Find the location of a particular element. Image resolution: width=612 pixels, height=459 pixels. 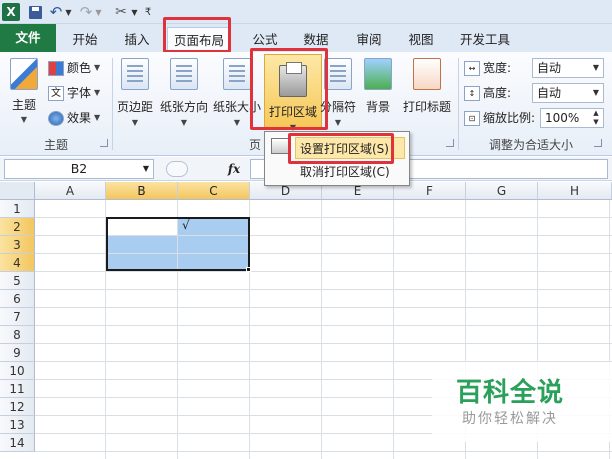

column-header-c: C is located at coordinates (214, 191).